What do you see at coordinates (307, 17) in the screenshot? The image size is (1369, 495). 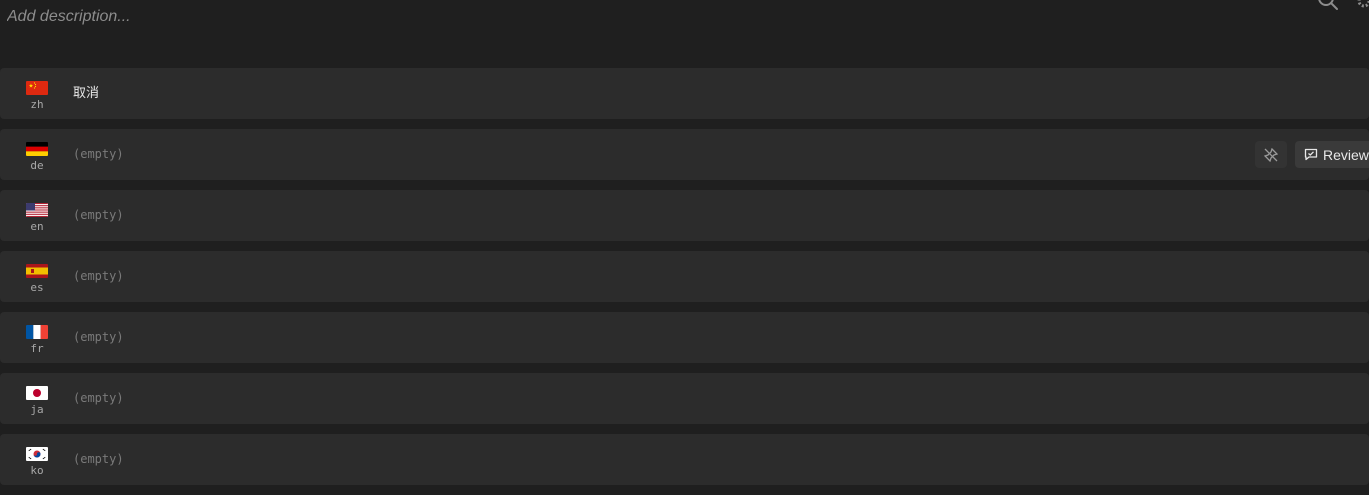 I see `description-input` at bounding box center [307, 17].